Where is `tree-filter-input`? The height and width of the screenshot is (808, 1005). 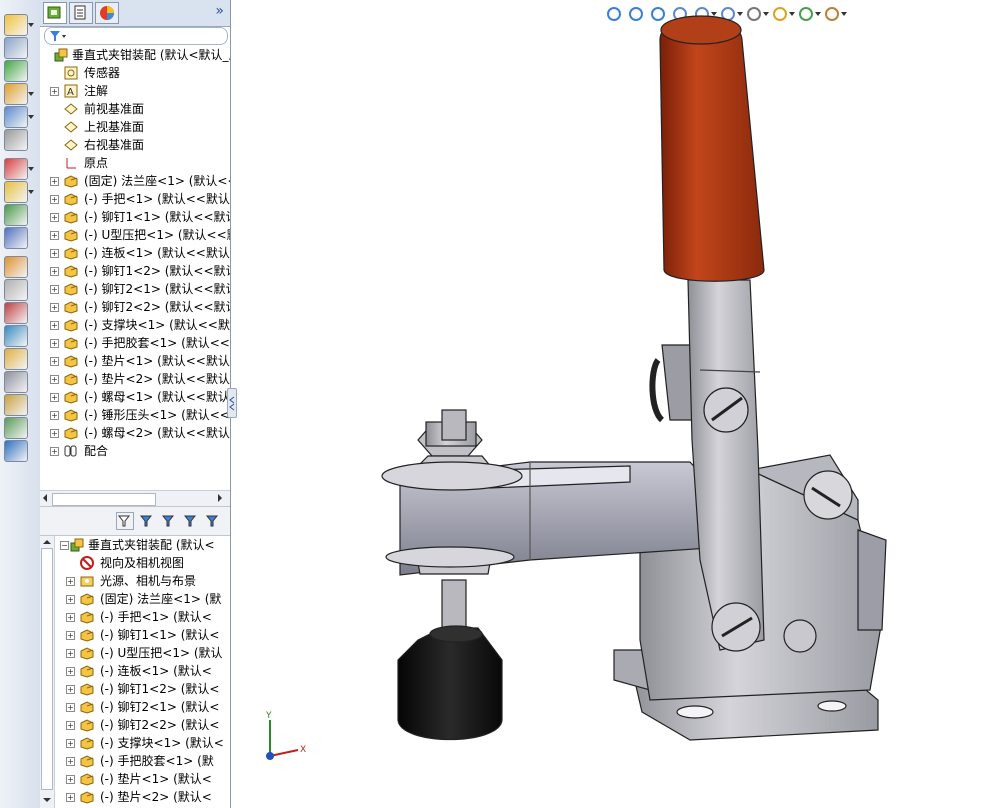
tree-filter-input is located at coordinates (136, 36).